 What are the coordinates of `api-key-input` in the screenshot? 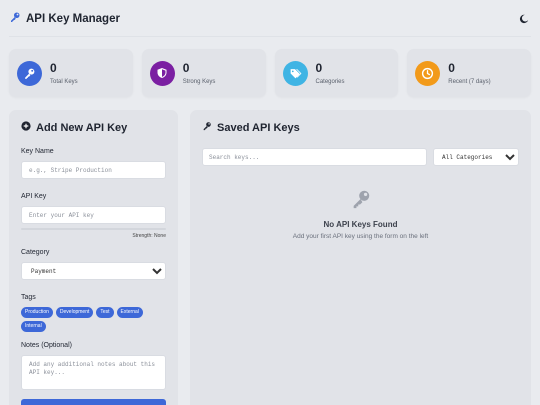 It's located at (93, 215).